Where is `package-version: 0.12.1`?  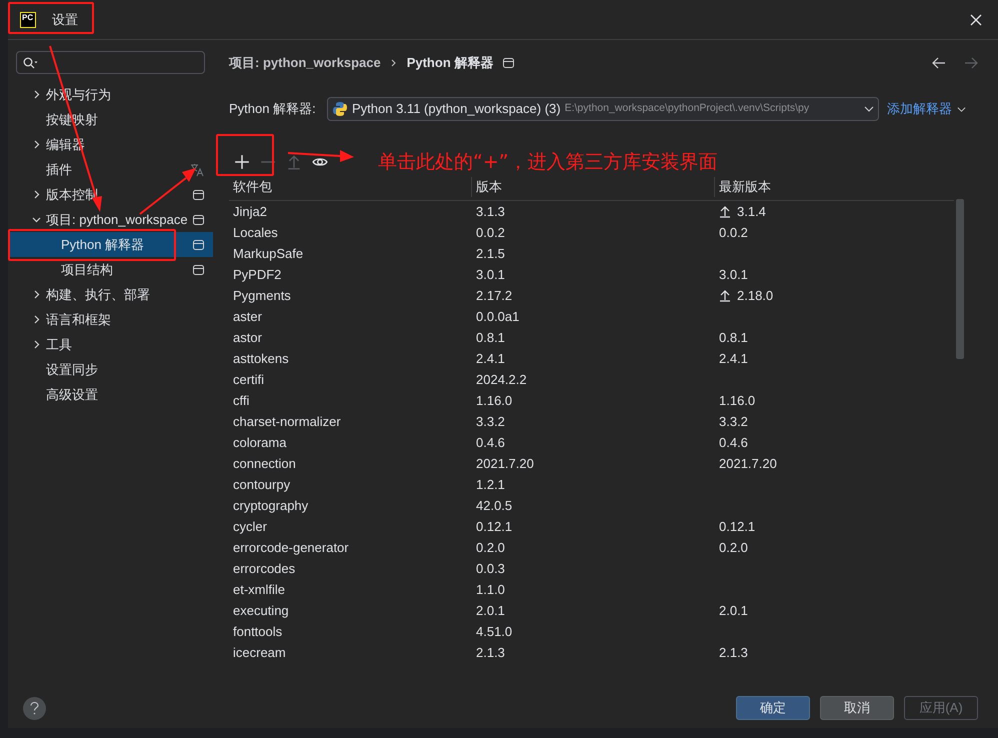 package-version: 0.12.1 is located at coordinates (494, 527).